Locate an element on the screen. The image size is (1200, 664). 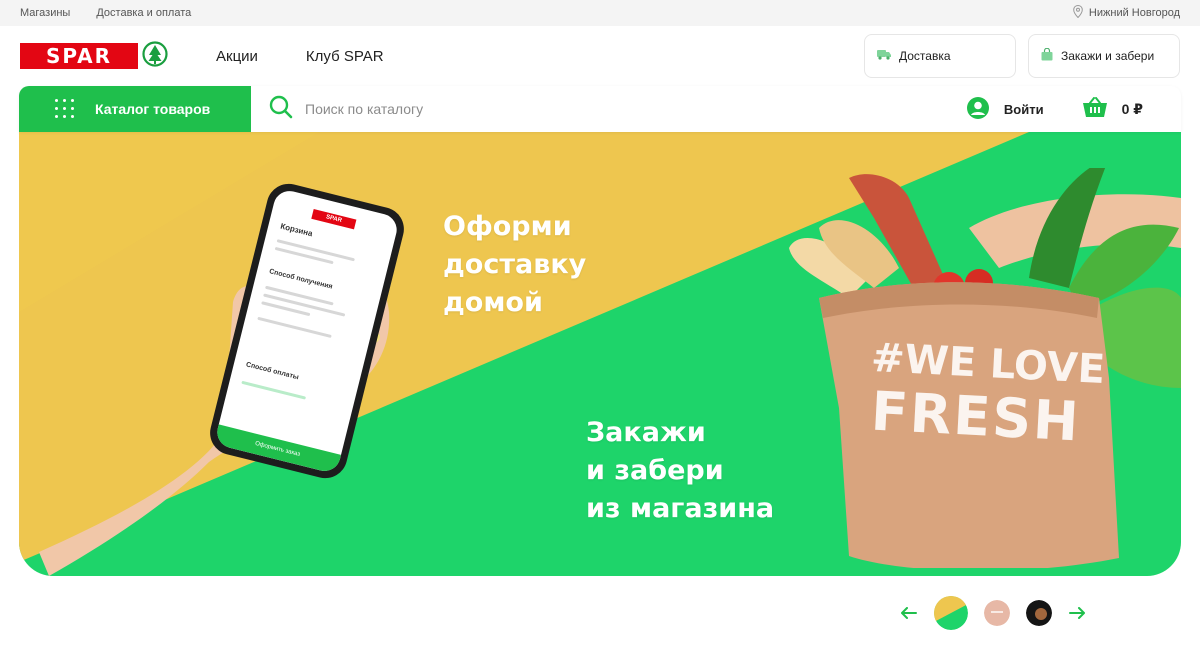
headline-delivery: Оформи доставку домой is located at coordinates (514, 265).